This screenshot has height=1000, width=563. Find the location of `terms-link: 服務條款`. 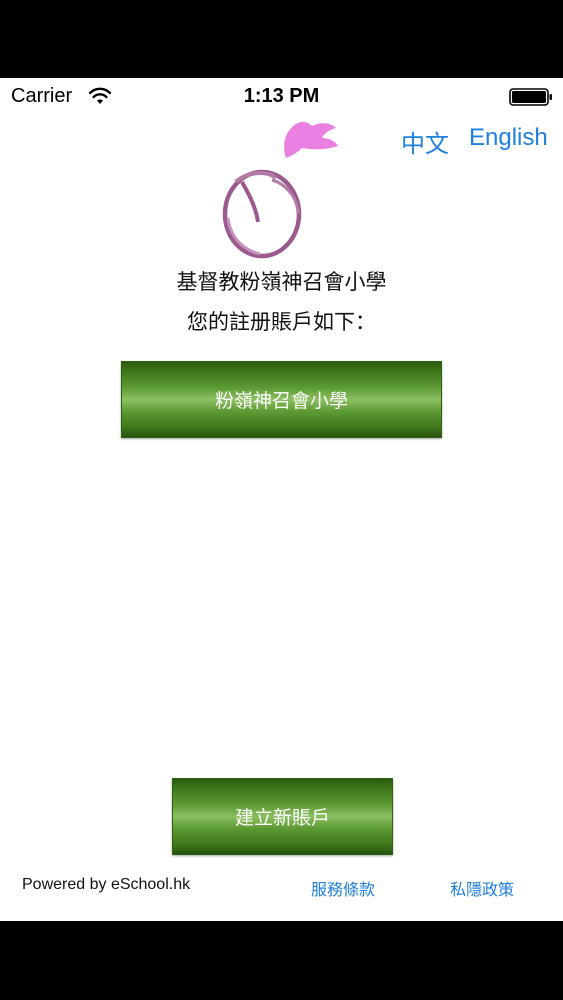

terms-link: 服務條款 is located at coordinates (343, 888).